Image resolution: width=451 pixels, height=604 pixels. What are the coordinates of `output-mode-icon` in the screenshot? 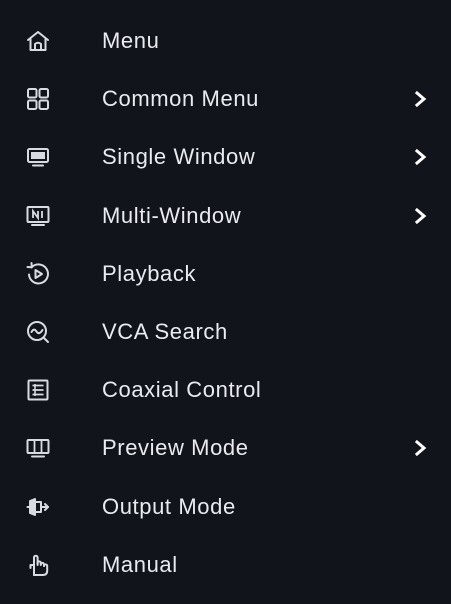 It's located at (38, 507).